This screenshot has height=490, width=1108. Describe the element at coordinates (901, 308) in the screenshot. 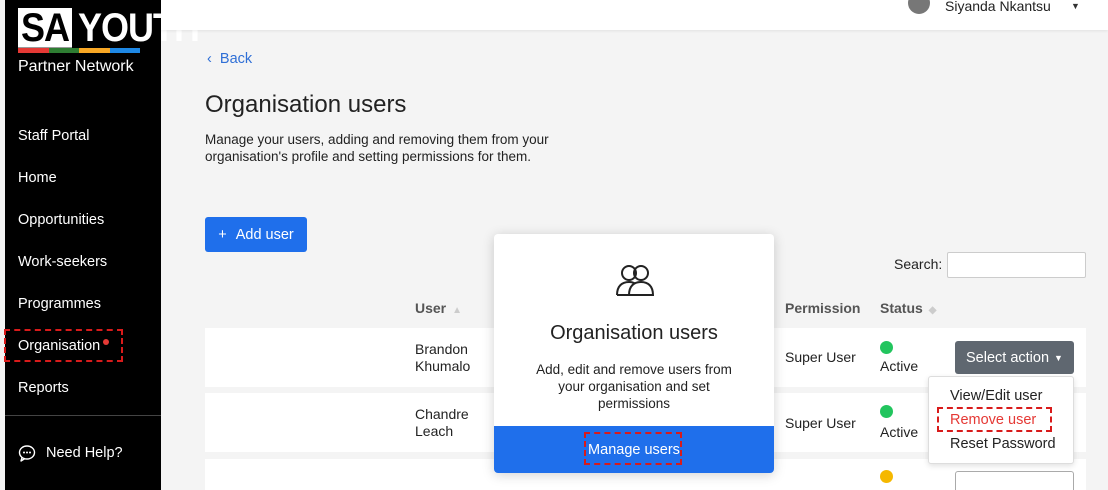

I see `column-header-status-label: Status` at that location.